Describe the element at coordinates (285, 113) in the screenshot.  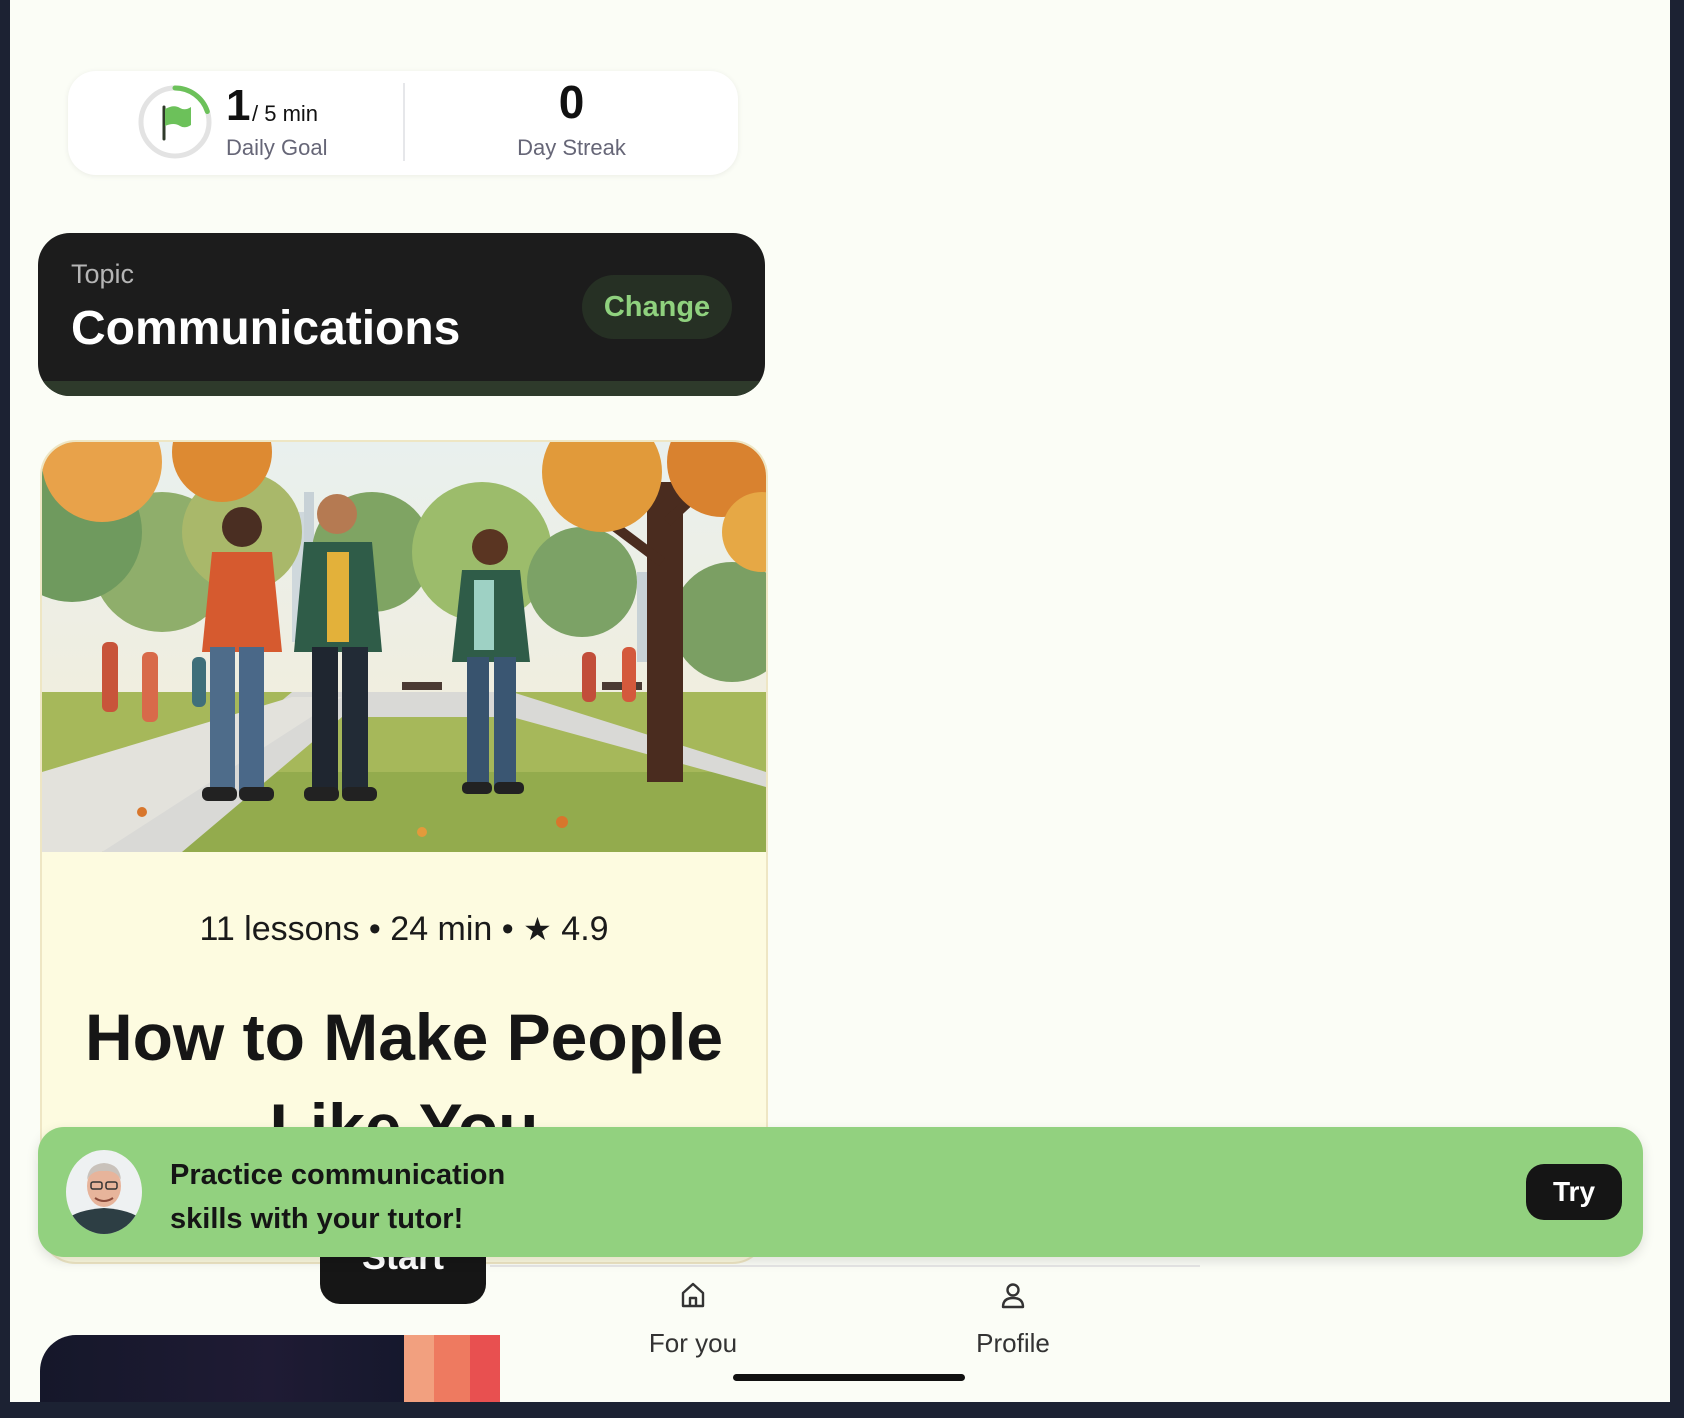
I see `daily-goal-unit: / 5 min` at that location.